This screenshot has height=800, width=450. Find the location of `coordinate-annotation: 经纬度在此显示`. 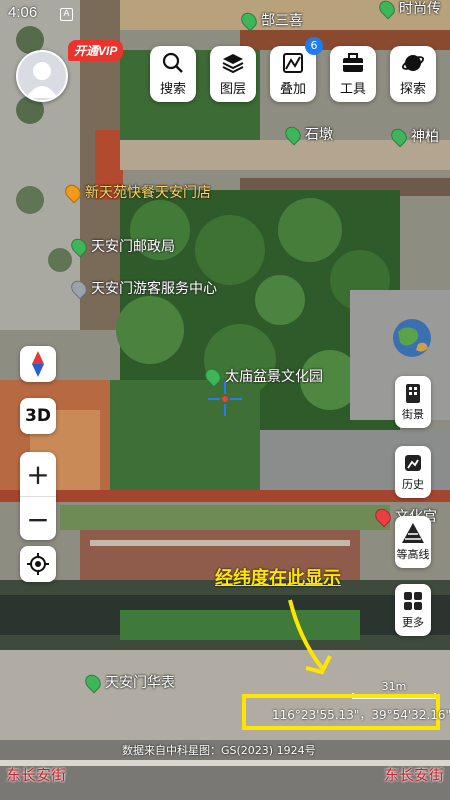

coordinate-annotation: 经纬度在此显示 is located at coordinates (278, 578).